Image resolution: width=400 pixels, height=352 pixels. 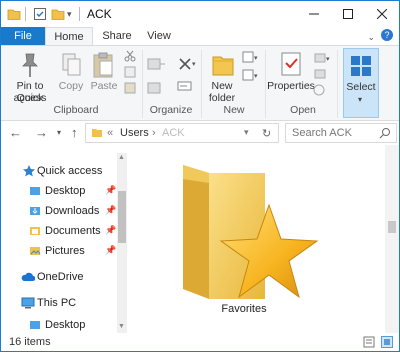 I want to click on group-organize-label: Organize, so click(x=171, y=110).